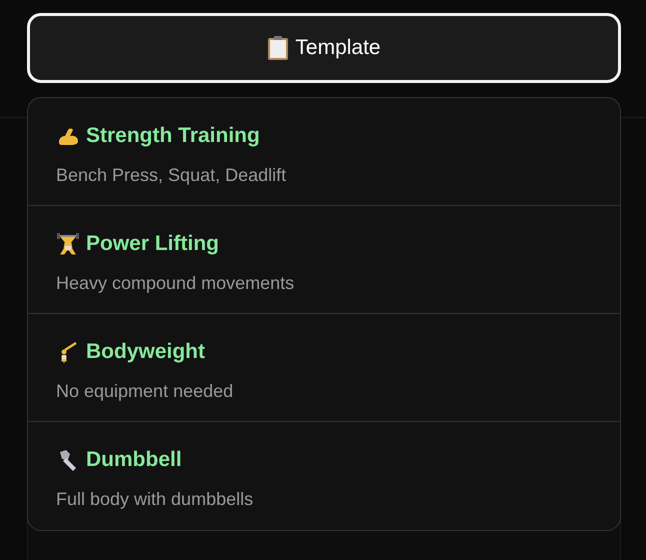 The height and width of the screenshot is (560, 646). What do you see at coordinates (145, 352) in the screenshot?
I see `template-title: Bodyweight` at bounding box center [145, 352].